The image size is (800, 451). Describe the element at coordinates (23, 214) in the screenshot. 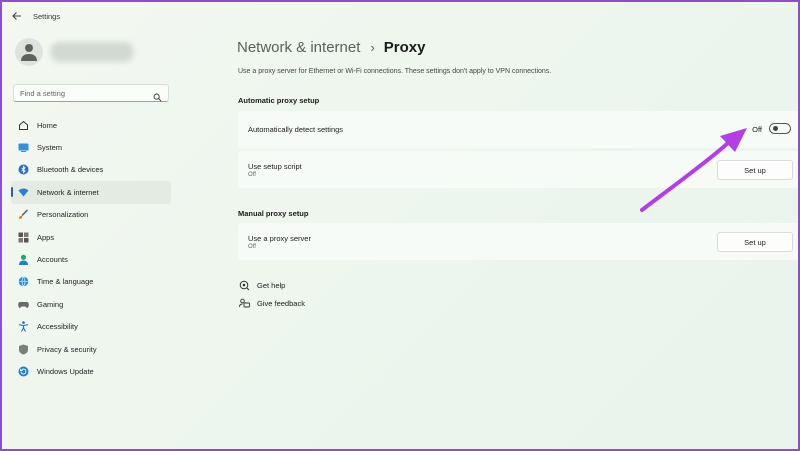

I see `brush-icon` at that location.